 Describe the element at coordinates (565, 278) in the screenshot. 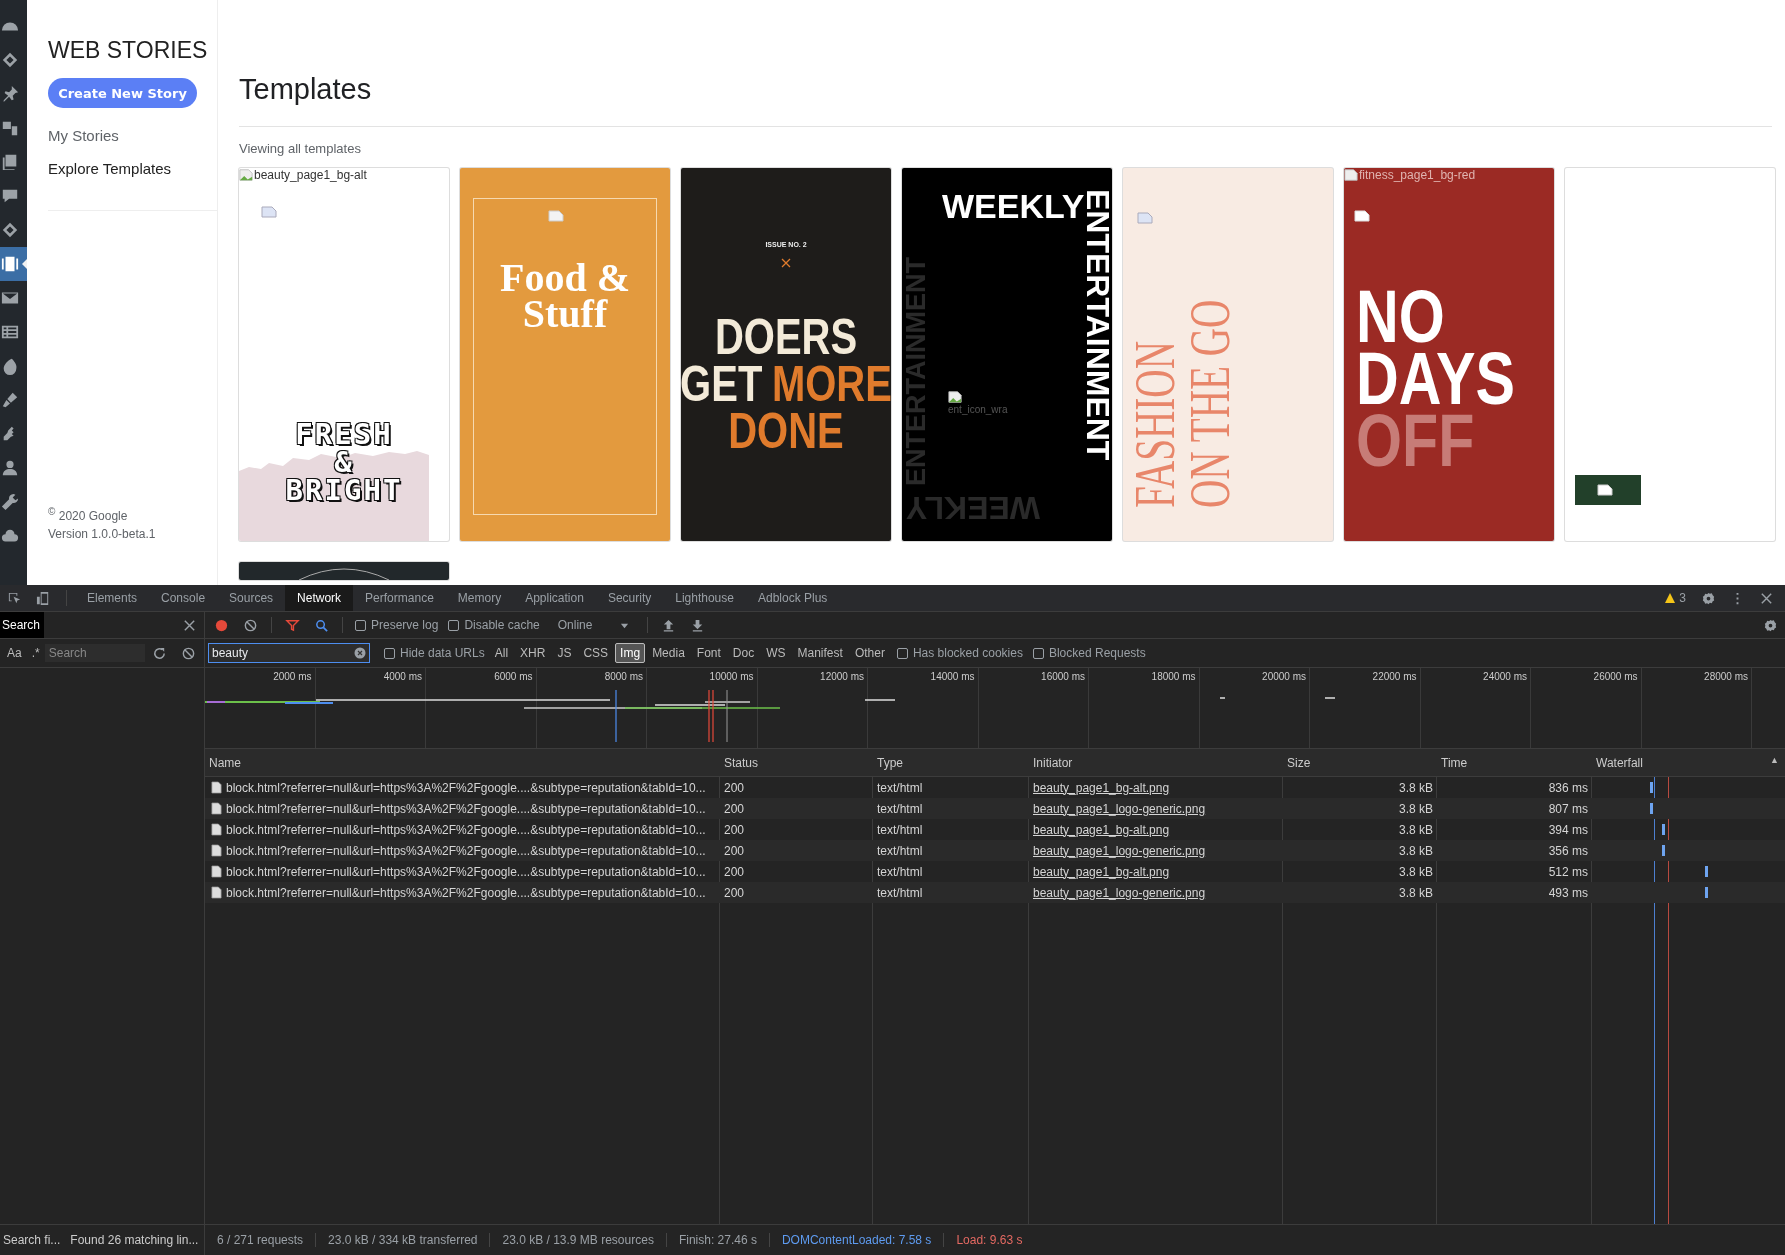

I see `headline-line: Food &` at that location.